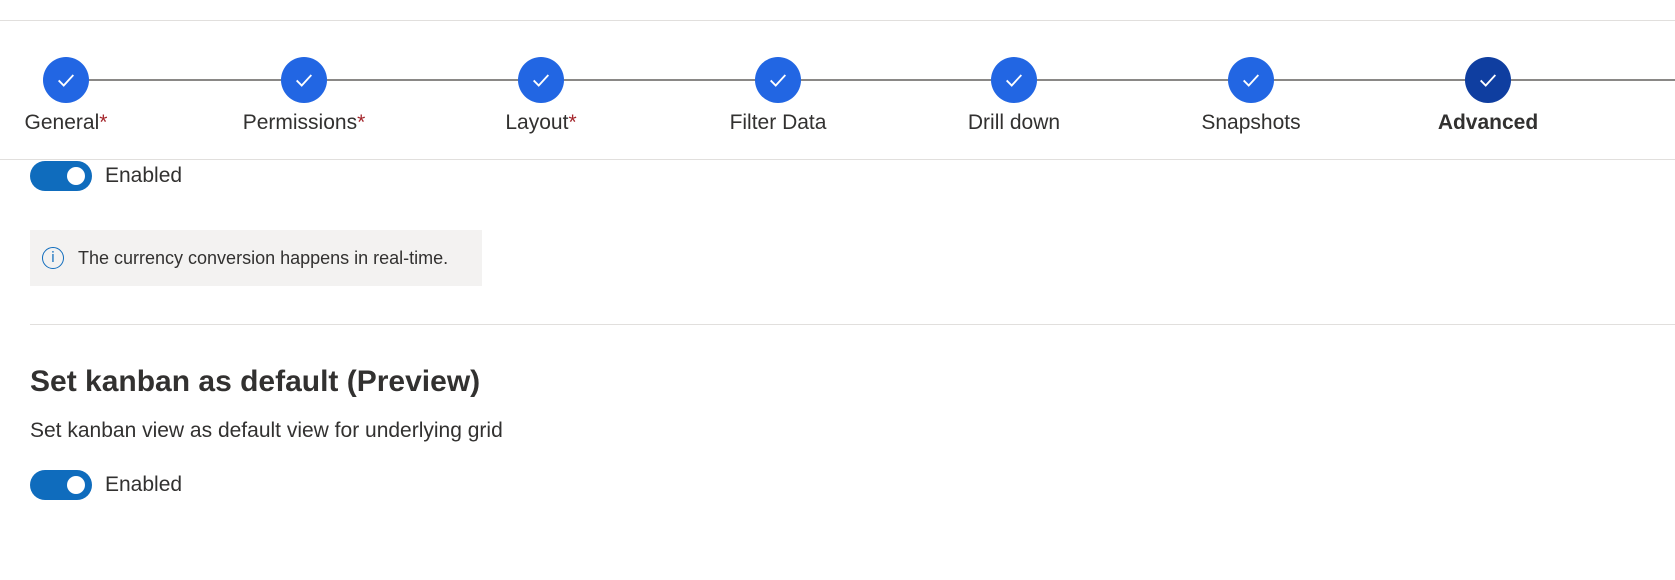 Image resolution: width=1675 pixels, height=580 pixels. I want to click on step-drill-down: Drill down, so click(1014, 96).